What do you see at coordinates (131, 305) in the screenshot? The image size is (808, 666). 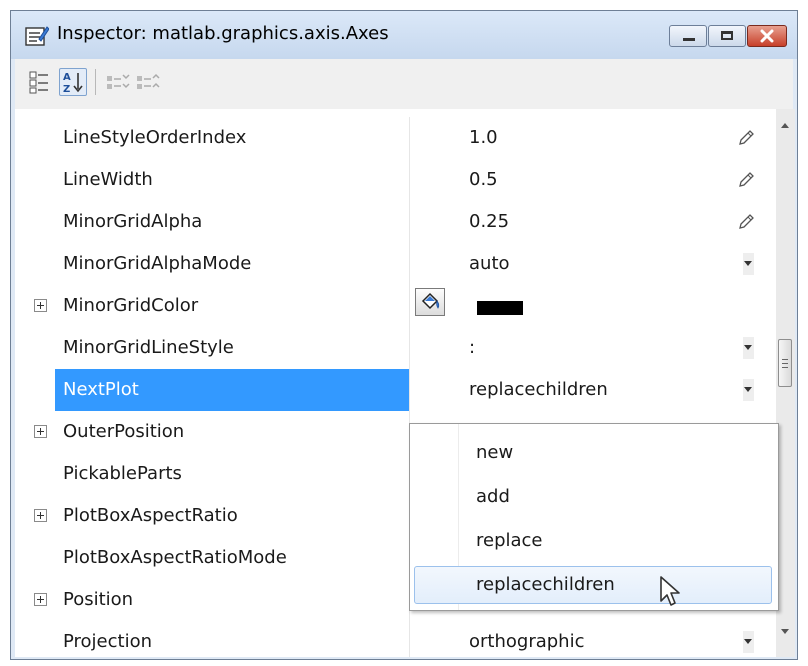 I see `property-name: MinorGridColor` at bounding box center [131, 305].